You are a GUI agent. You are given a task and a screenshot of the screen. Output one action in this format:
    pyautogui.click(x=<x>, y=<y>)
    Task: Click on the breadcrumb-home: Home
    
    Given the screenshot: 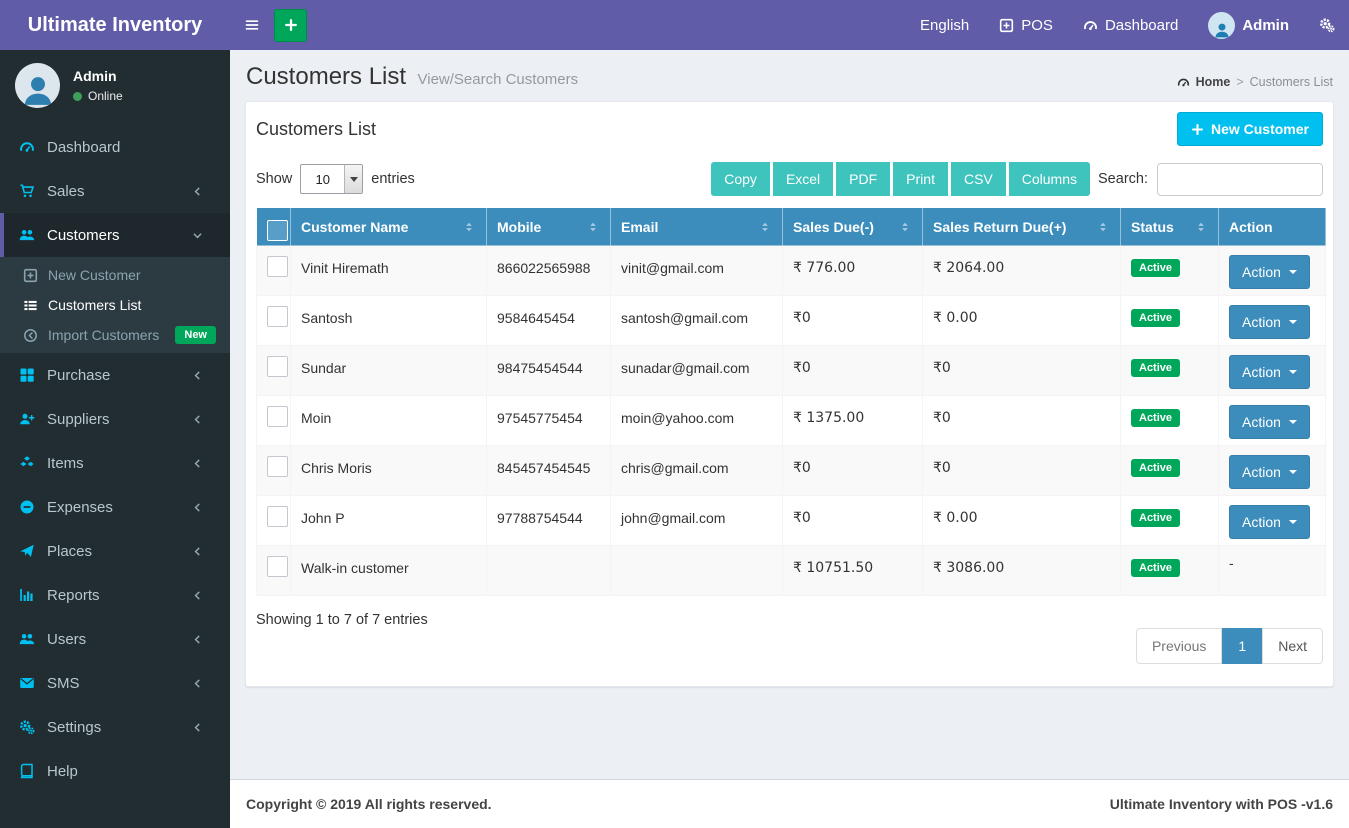 What is the action you would take?
    pyautogui.click(x=1213, y=82)
    